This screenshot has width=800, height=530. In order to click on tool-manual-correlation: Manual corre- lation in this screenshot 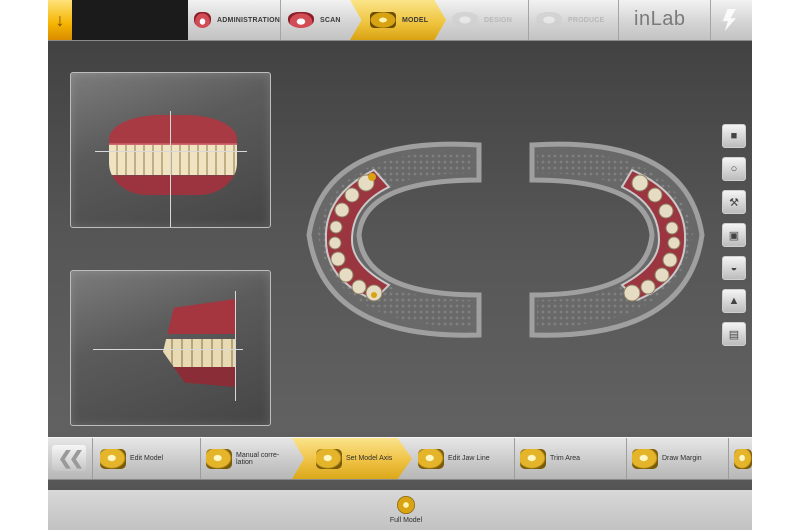, I will do `click(251, 458)`.